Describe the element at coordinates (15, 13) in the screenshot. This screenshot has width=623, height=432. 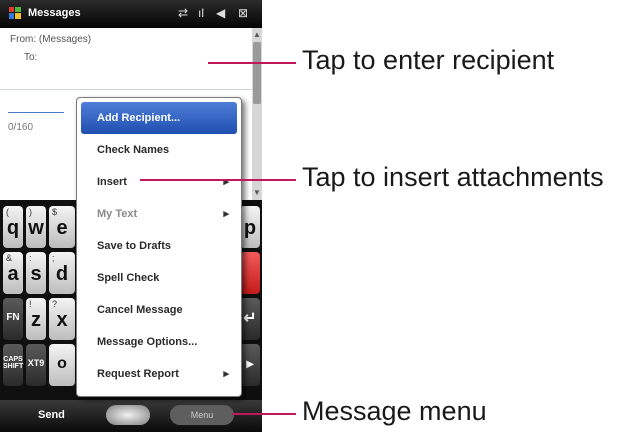
I see `windows-start-icon` at that location.